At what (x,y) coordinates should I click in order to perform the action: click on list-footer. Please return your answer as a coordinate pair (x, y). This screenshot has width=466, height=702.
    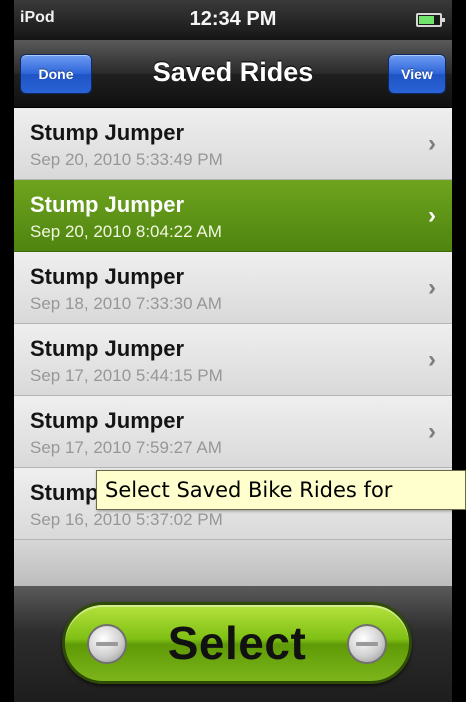
    Looking at the image, I should click on (233, 563).